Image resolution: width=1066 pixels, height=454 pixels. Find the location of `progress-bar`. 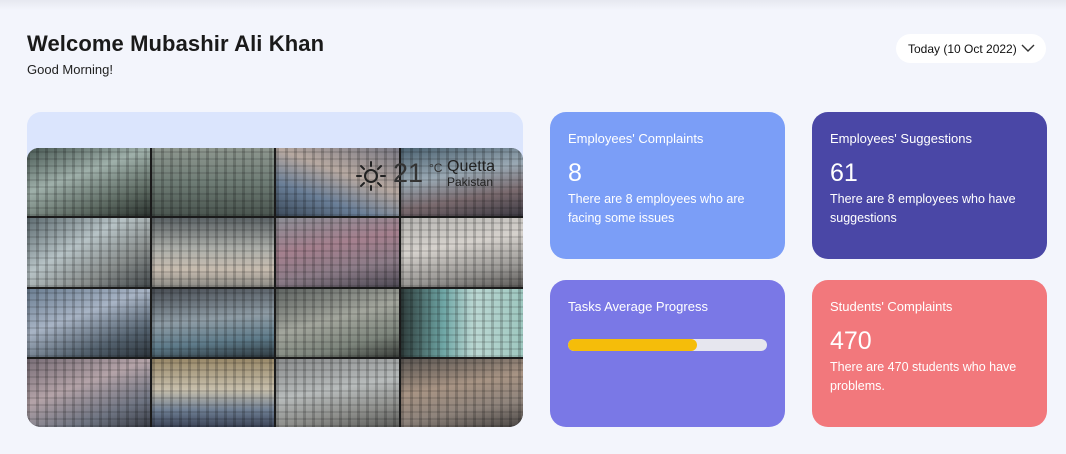

progress-bar is located at coordinates (667, 345).